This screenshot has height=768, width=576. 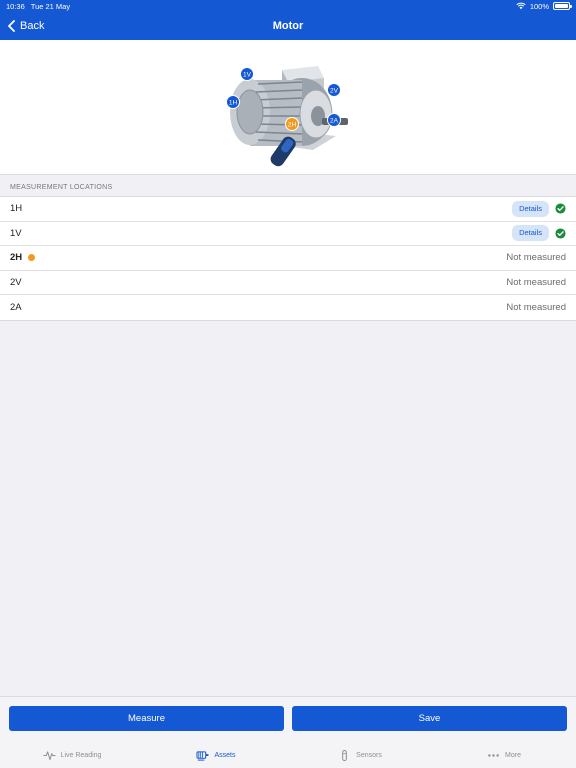 I want to click on tab-label: Sensors, so click(x=369, y=755).